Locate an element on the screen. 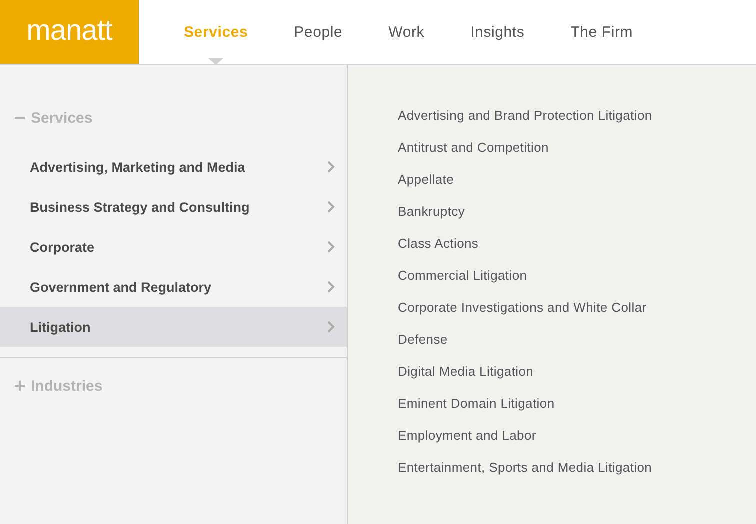 Image resolution: width=756 pixels, height=524 pixels. submenu-link: Entertainment, Sports and Media Litigation is located at coordinates (577, 467).